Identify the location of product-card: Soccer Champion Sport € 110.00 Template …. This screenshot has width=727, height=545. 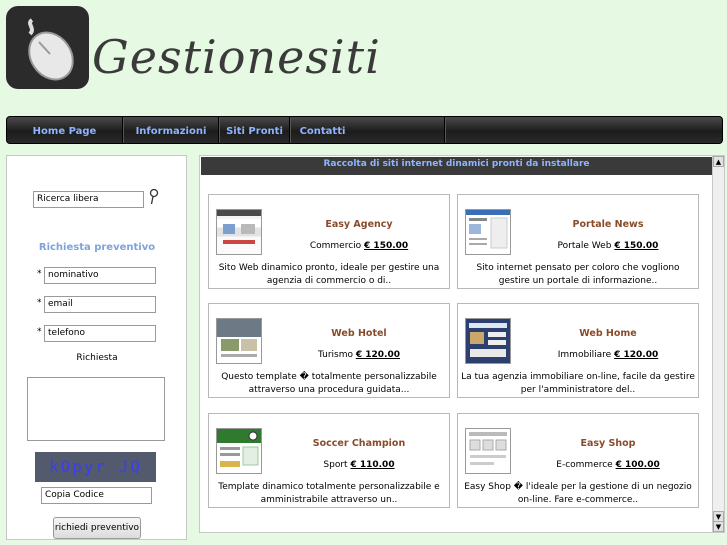
(329, 460).